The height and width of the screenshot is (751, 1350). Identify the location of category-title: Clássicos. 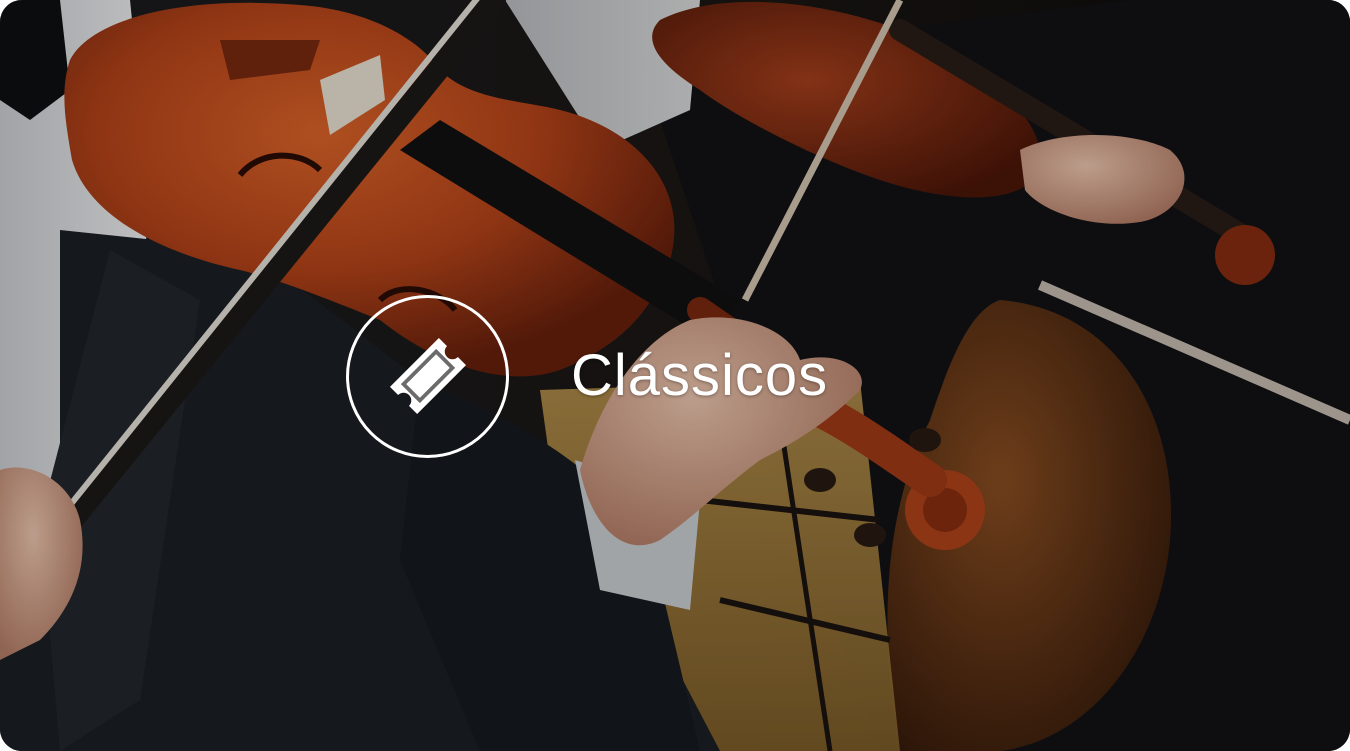
(700, 375).